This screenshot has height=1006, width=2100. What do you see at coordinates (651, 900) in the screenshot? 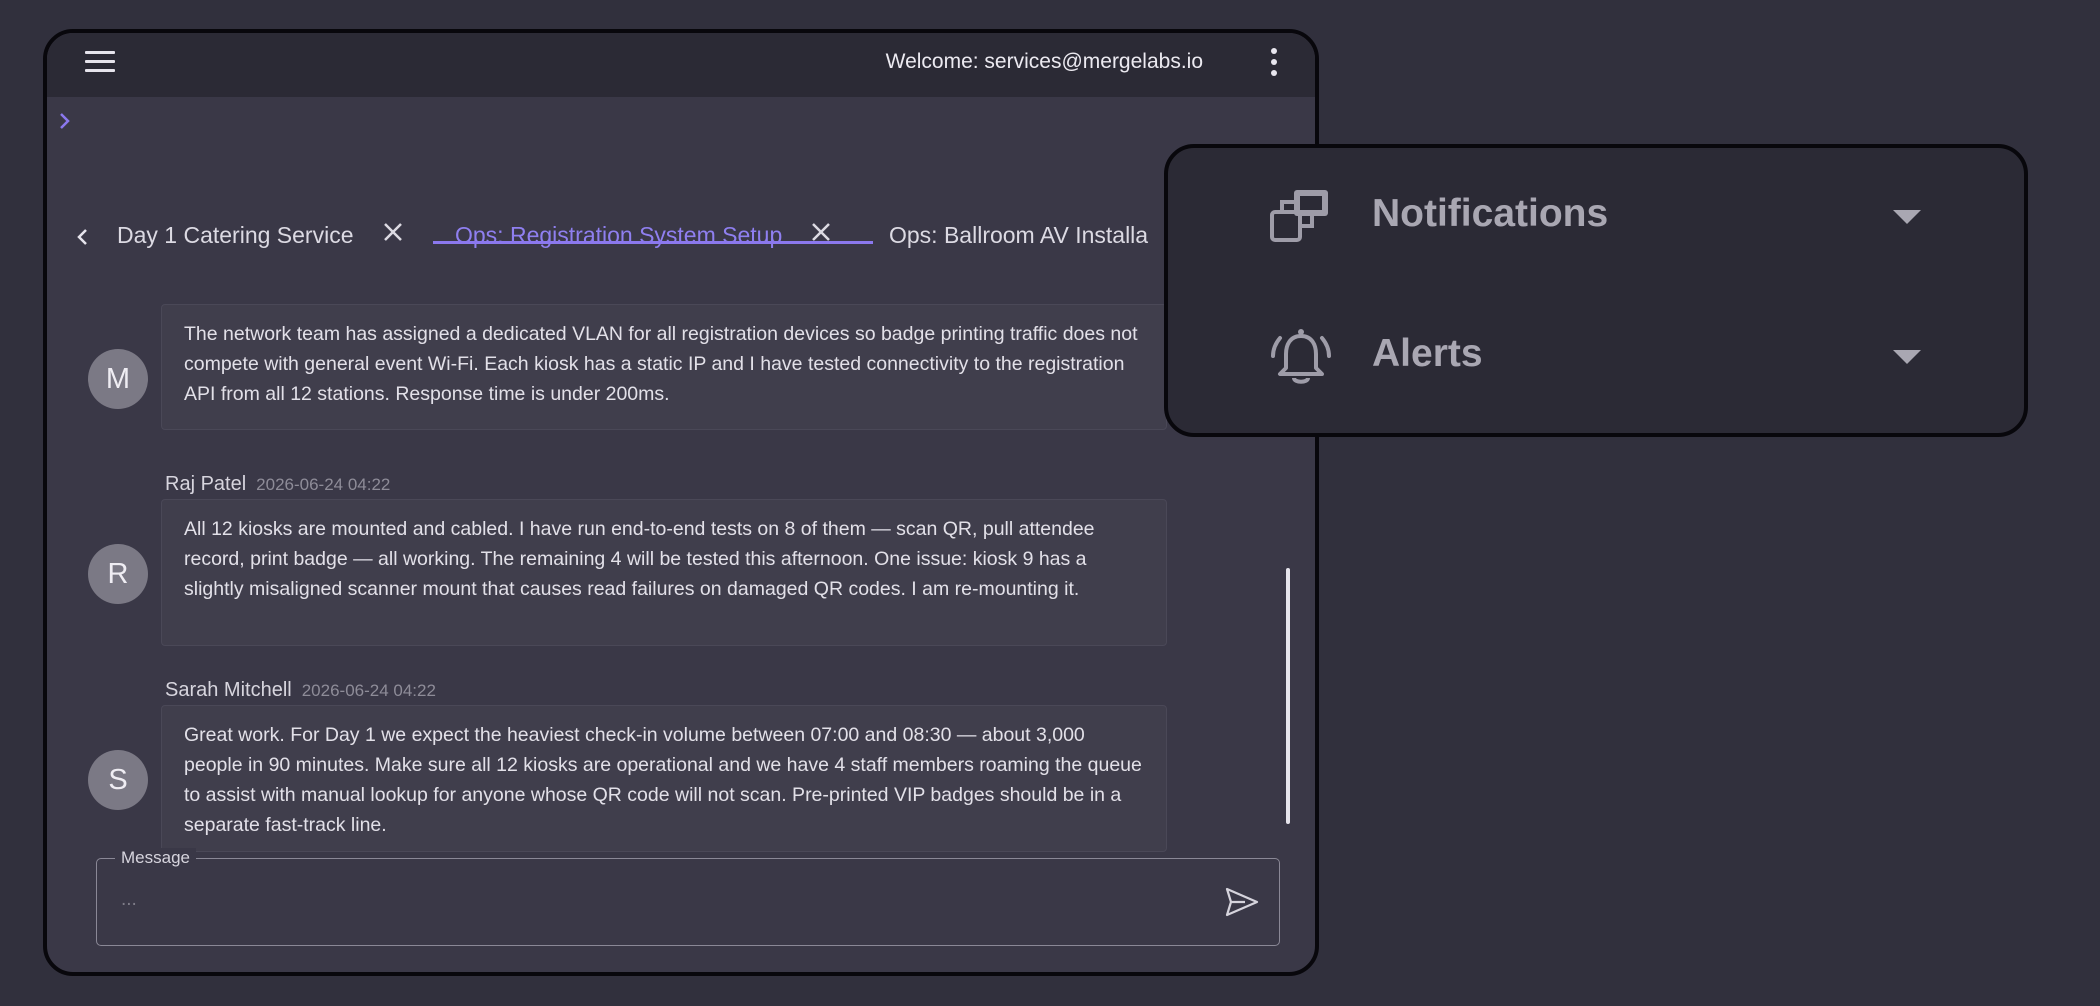
I see `message-input` at bounding box center [651, 900].